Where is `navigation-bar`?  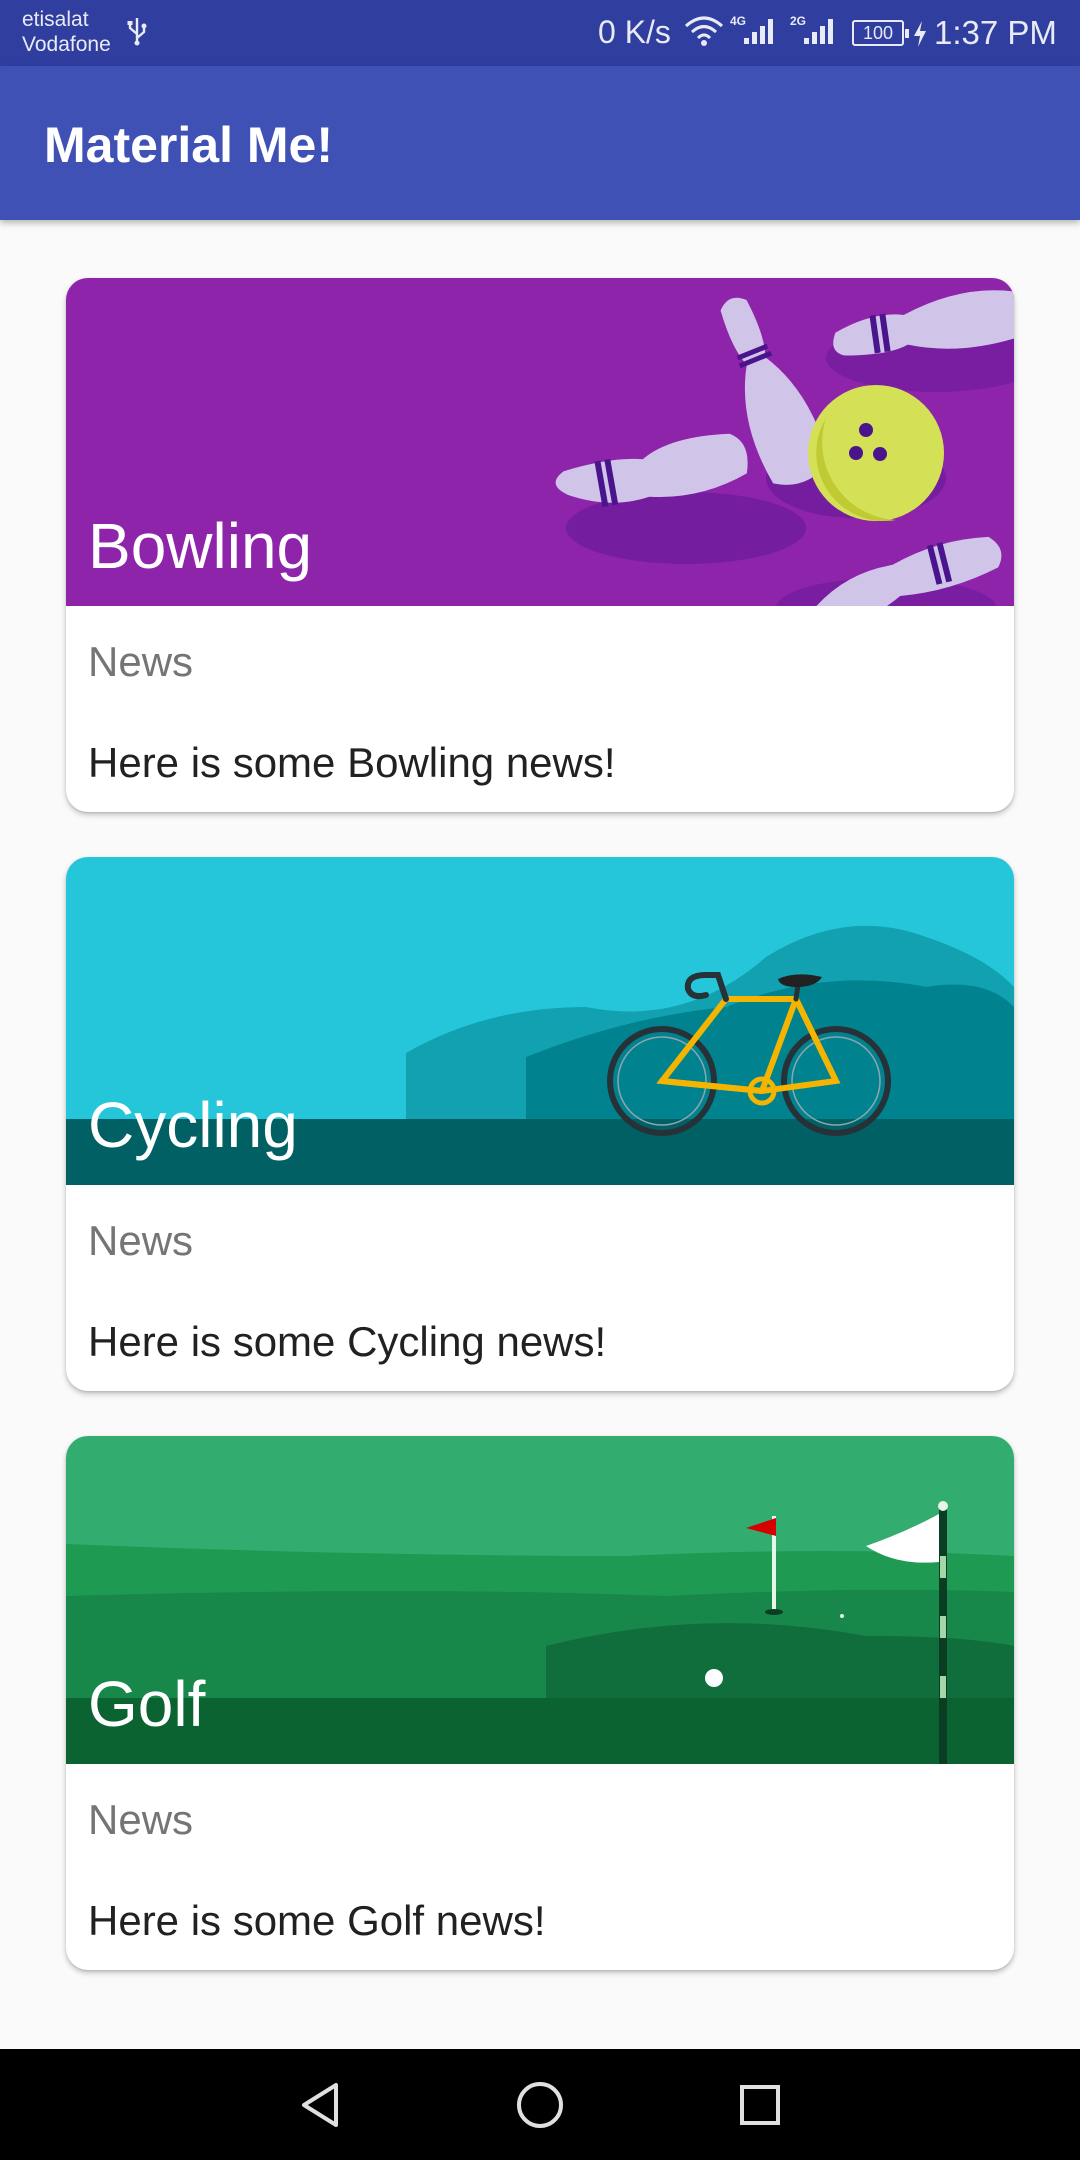 navigation-bar is located at coordinates (540, 2104).